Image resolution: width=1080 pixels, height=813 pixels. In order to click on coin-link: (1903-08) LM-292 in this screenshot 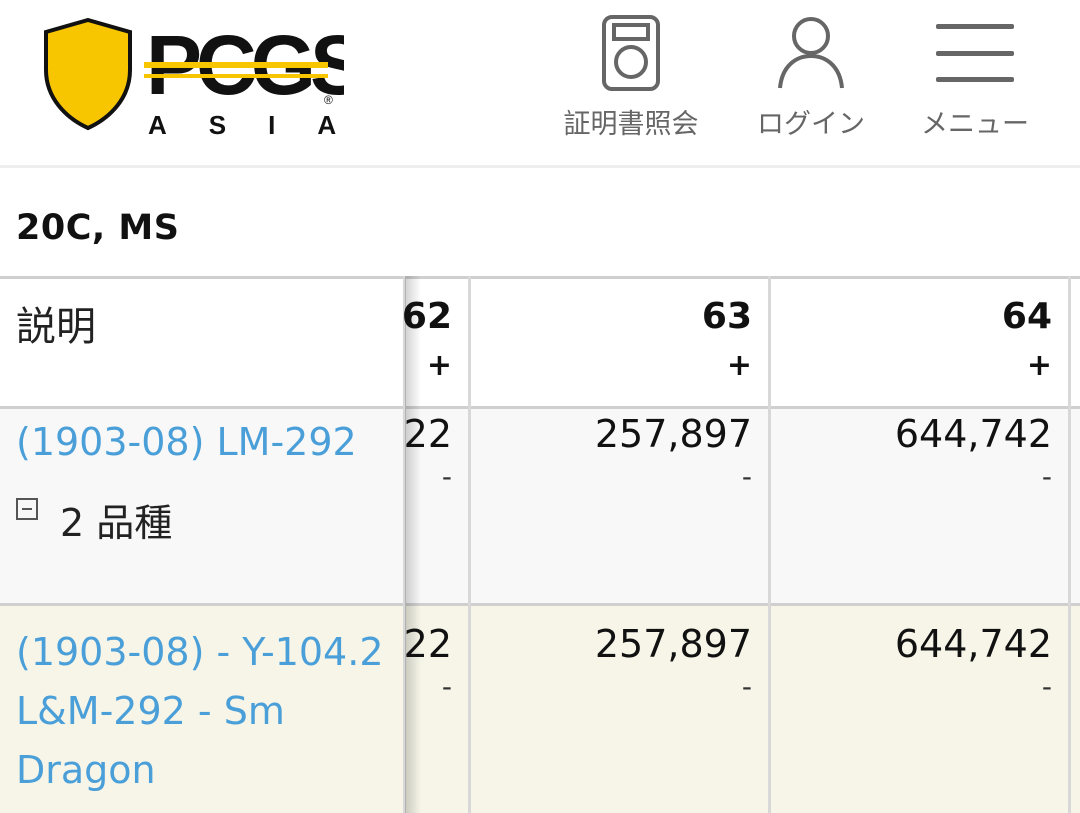, I will do `click(186, 442)`.